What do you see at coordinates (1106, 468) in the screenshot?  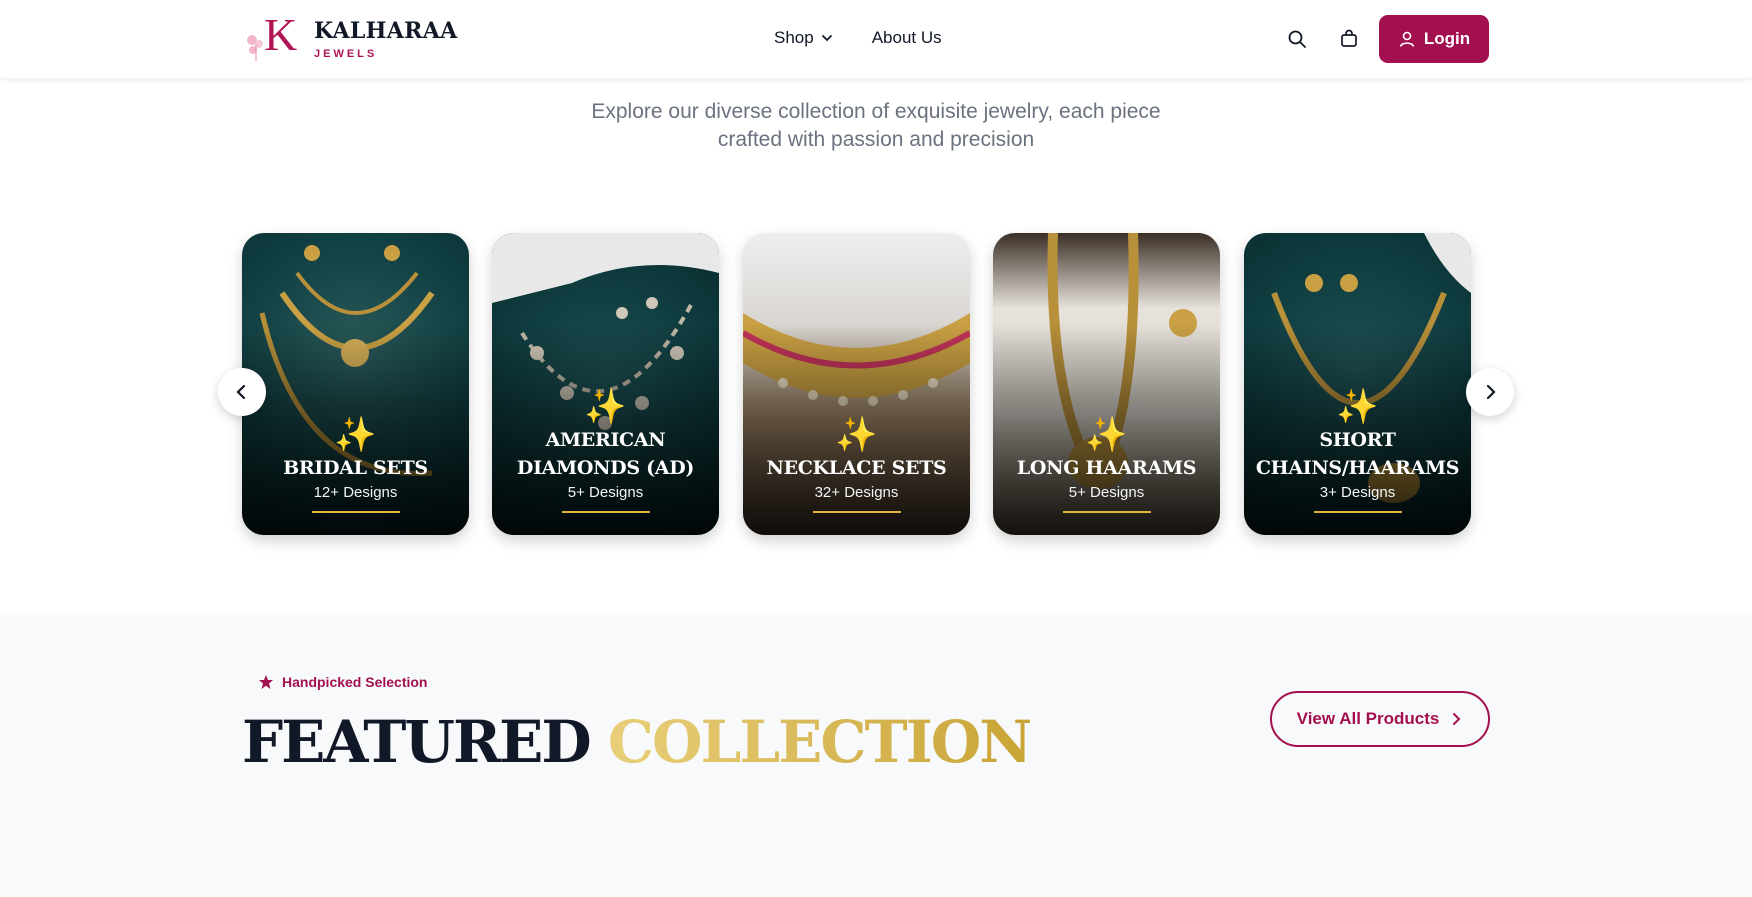 I see `category-title: LONG HAARAMS` at bounding box center [1106, 468].